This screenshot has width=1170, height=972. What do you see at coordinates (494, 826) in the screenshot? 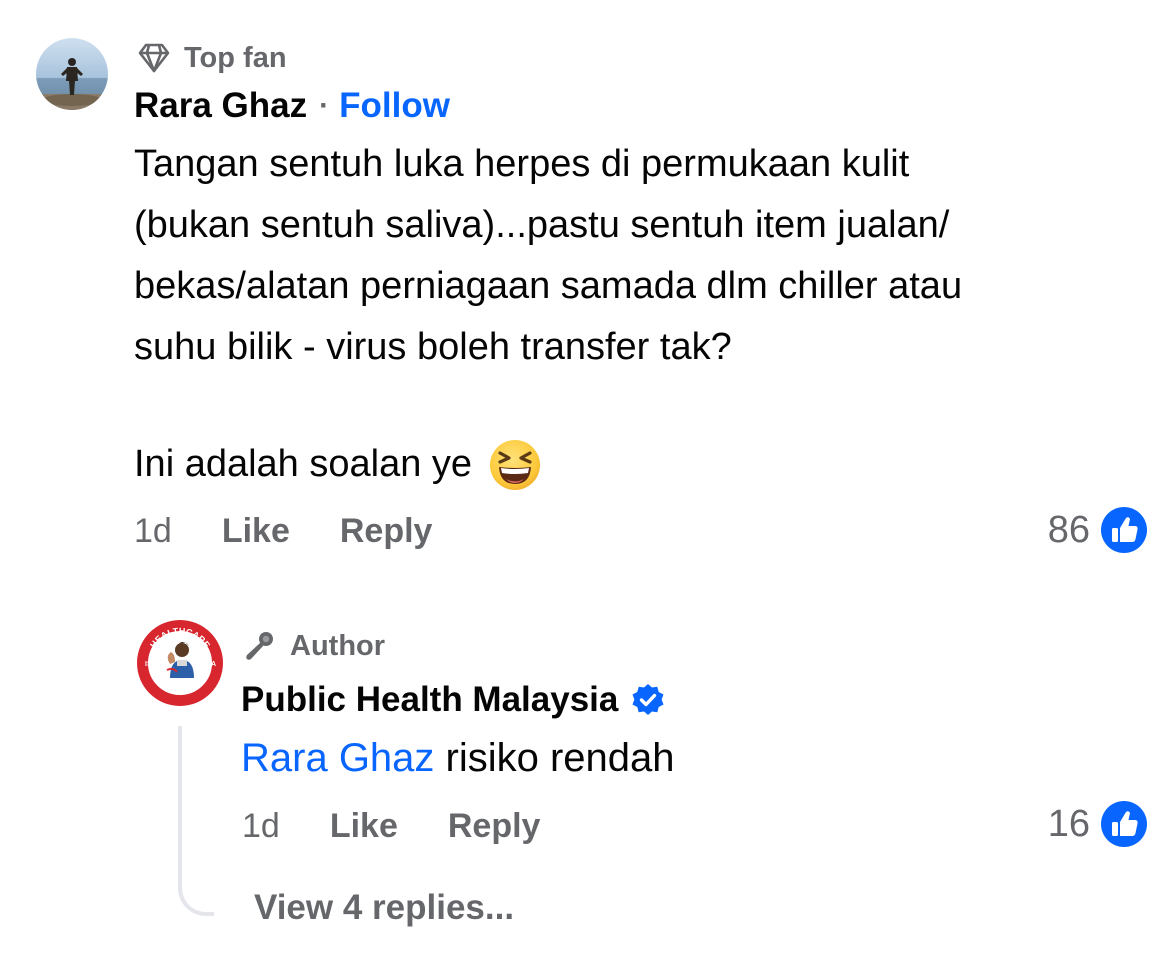
I see `reply-reply-button: Reply` at bounding box center [494, 826].